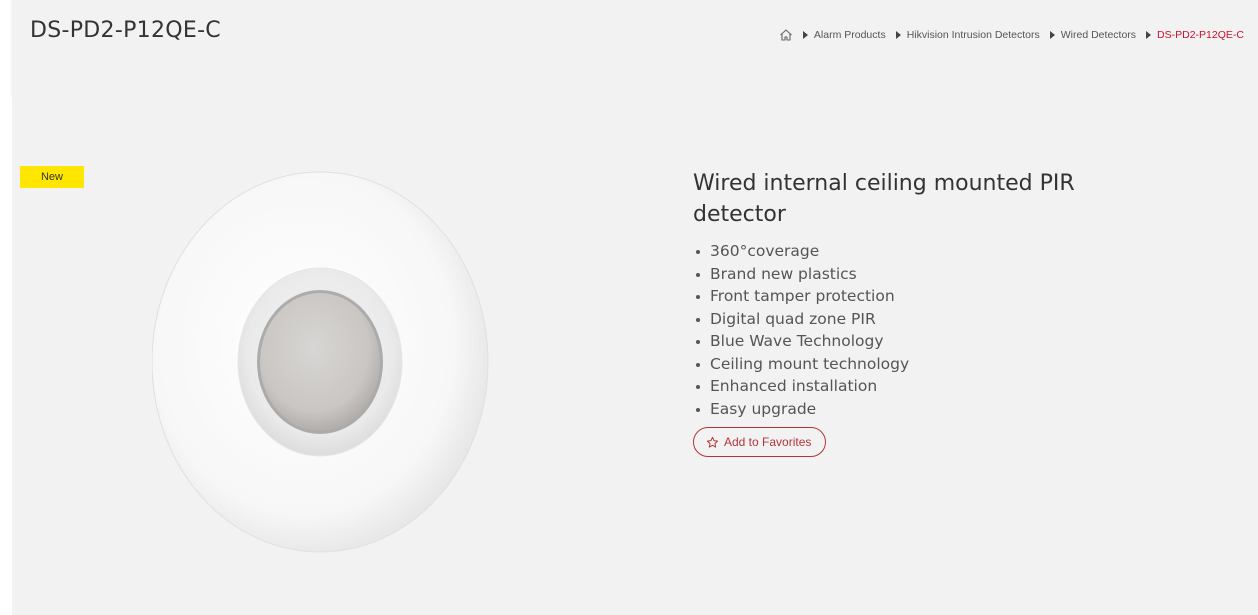 This screenshot has width=1258, height=615. What do you see at coordinates (786, 35) in the screenshot?
I see `home-icon` at bounding box center [786, 35].